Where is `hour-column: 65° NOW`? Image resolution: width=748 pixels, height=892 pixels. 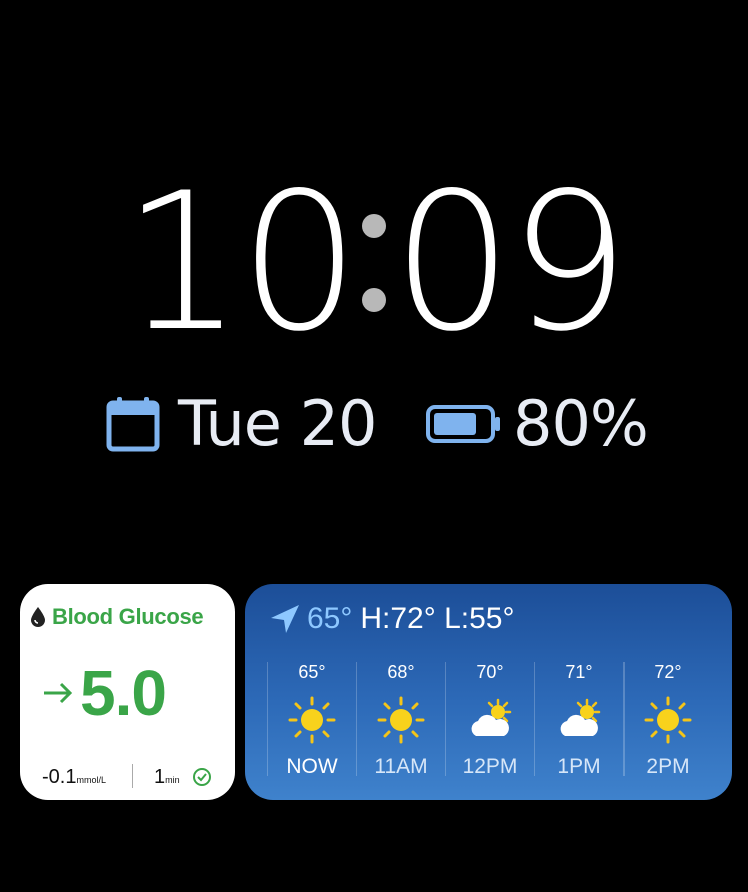
hour-column: 65° NOW is located at coordinates (311, 720).